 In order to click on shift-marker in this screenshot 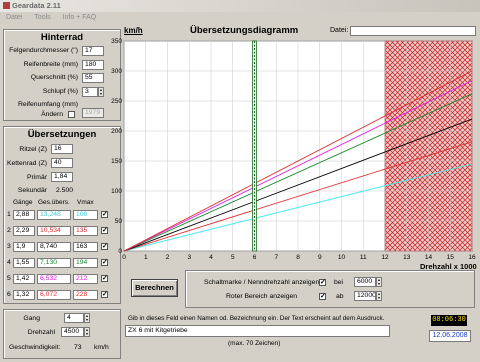, I will do `click(254, 146)`.